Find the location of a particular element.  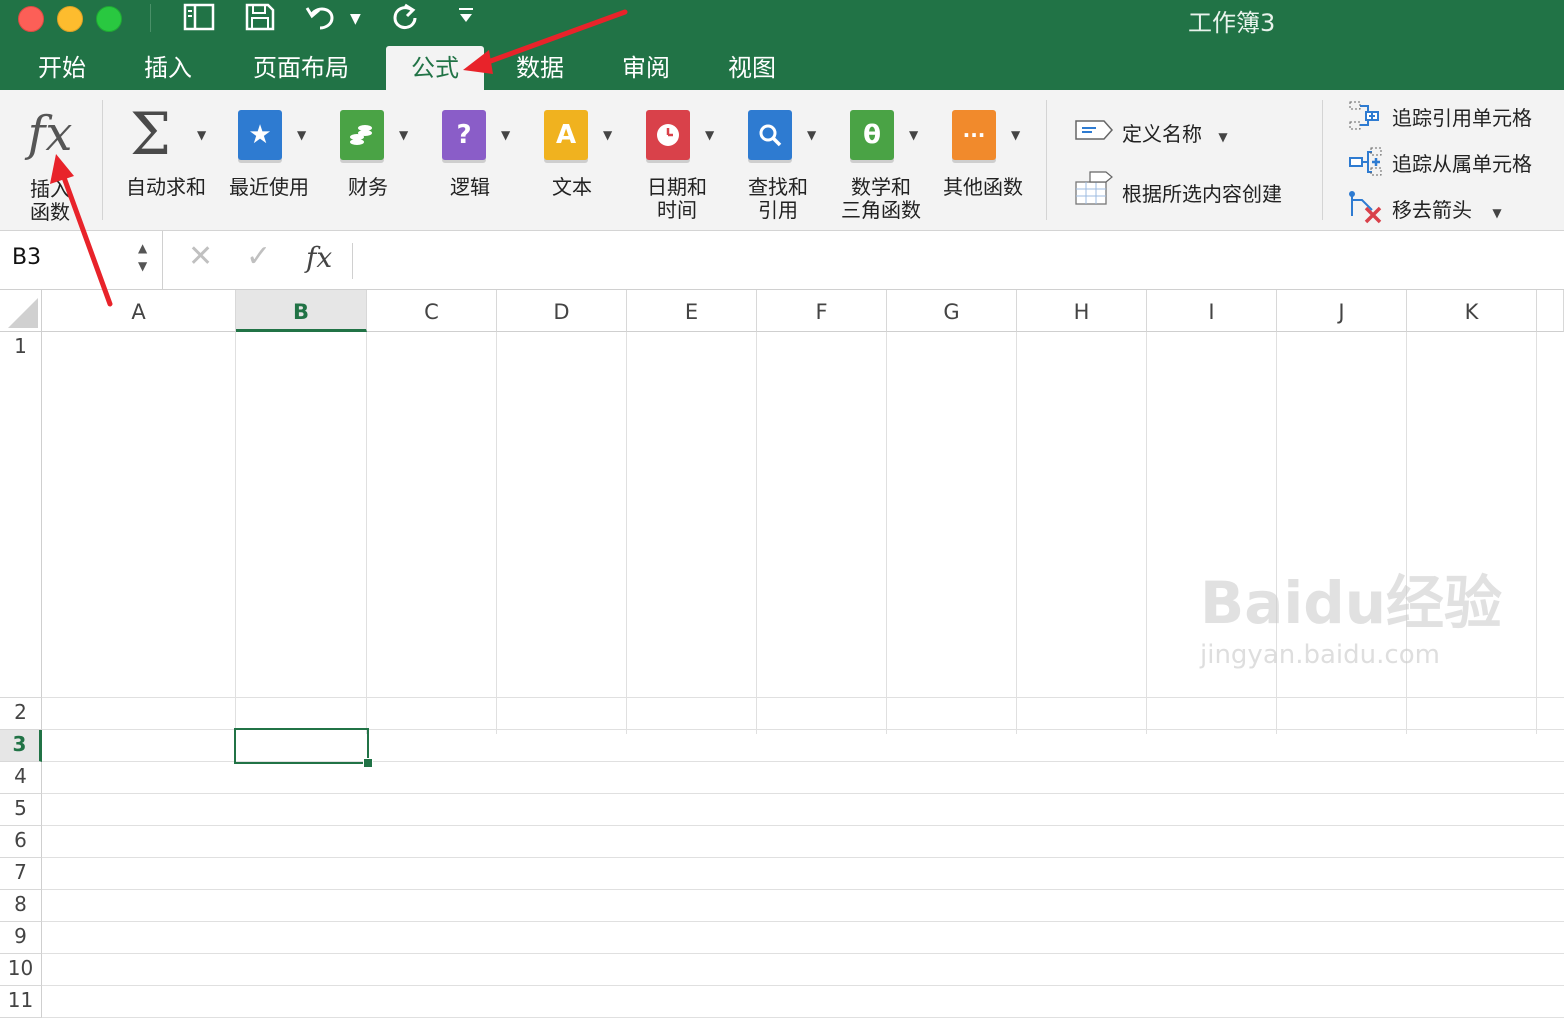

redo-icon is located at coordinates (405, 17).